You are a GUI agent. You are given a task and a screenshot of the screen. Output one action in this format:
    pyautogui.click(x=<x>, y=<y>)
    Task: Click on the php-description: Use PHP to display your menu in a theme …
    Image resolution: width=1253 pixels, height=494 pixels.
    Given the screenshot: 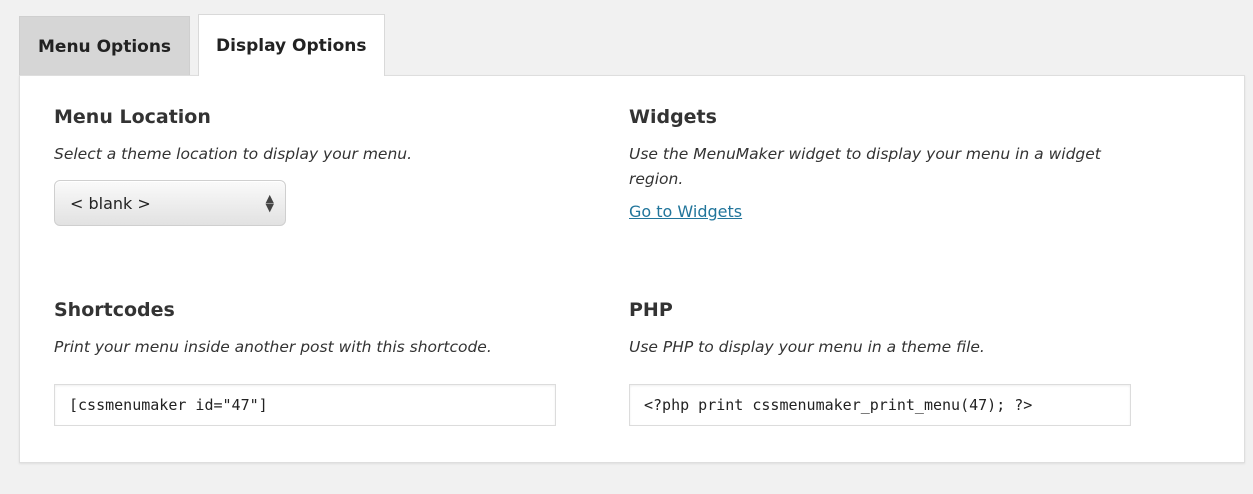 What is the action you would take?
    pyautogui.click(x=807, y=347)
    